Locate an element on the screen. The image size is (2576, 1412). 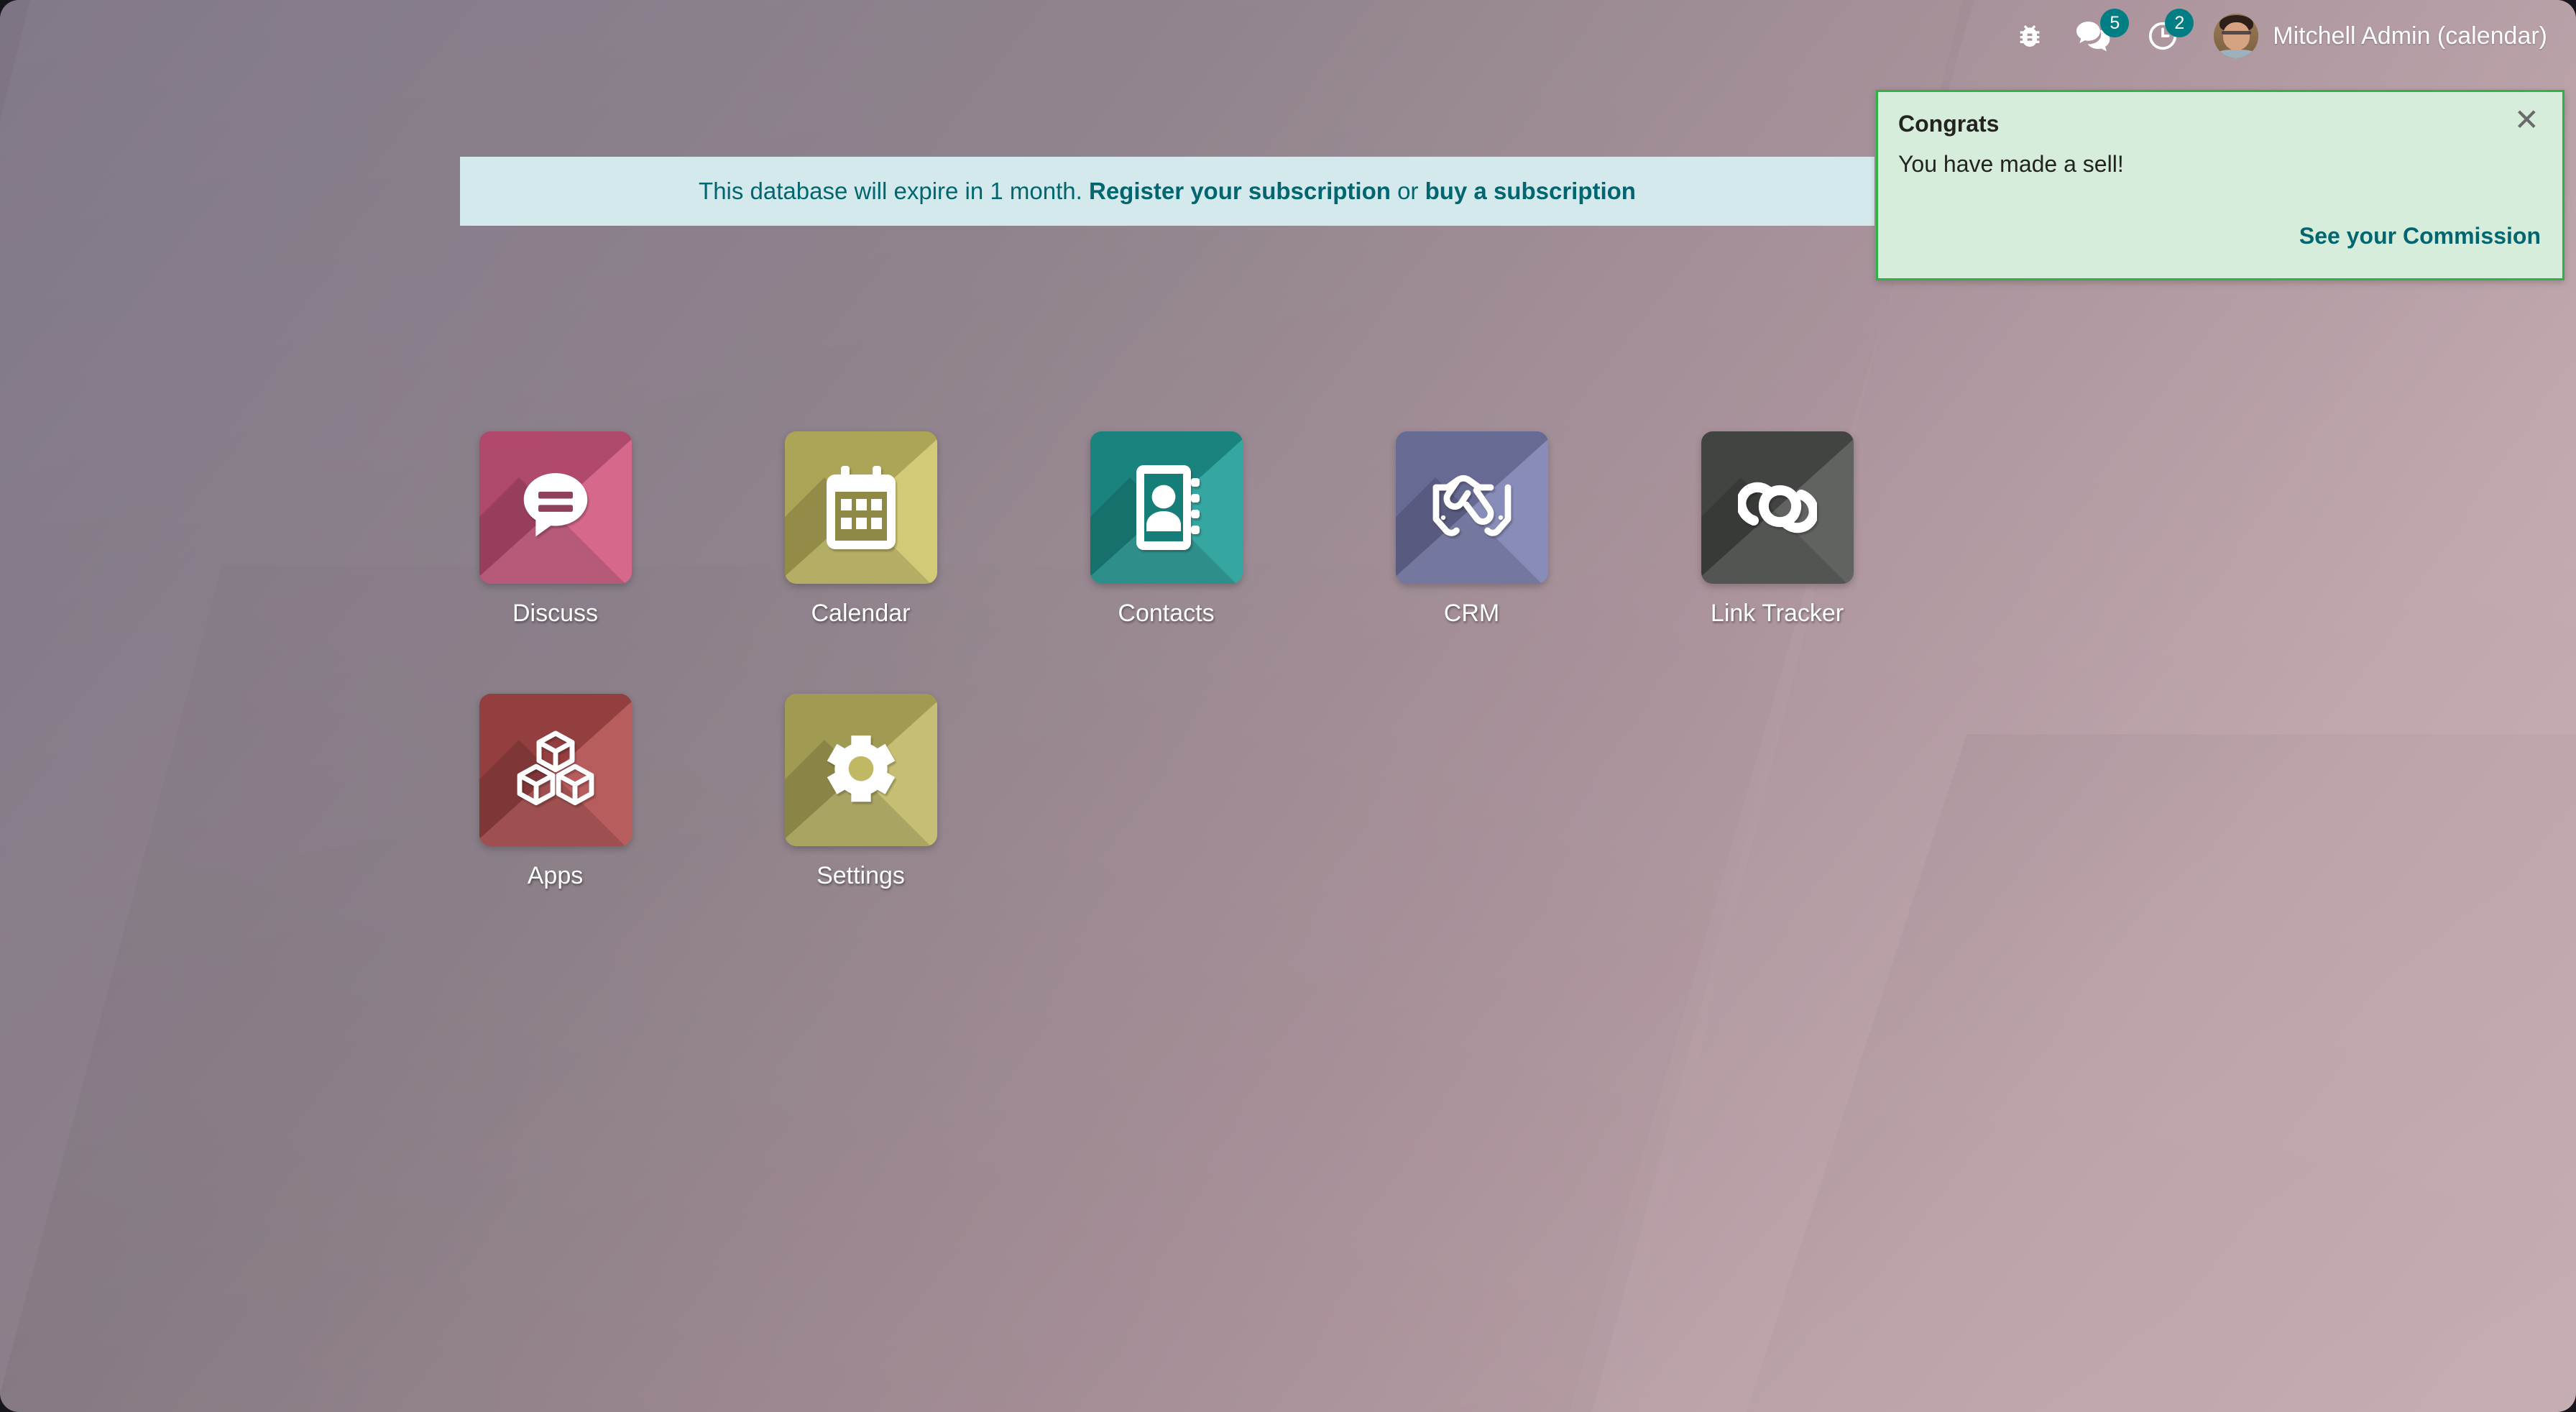
register-subscription-link: Register your subscription is located at coordinates (1240, 191).